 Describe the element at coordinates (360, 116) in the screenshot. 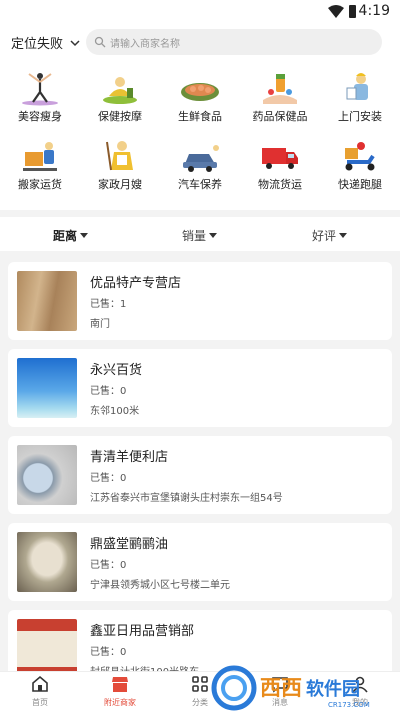

I see `category-label: 上门安装` at that location.